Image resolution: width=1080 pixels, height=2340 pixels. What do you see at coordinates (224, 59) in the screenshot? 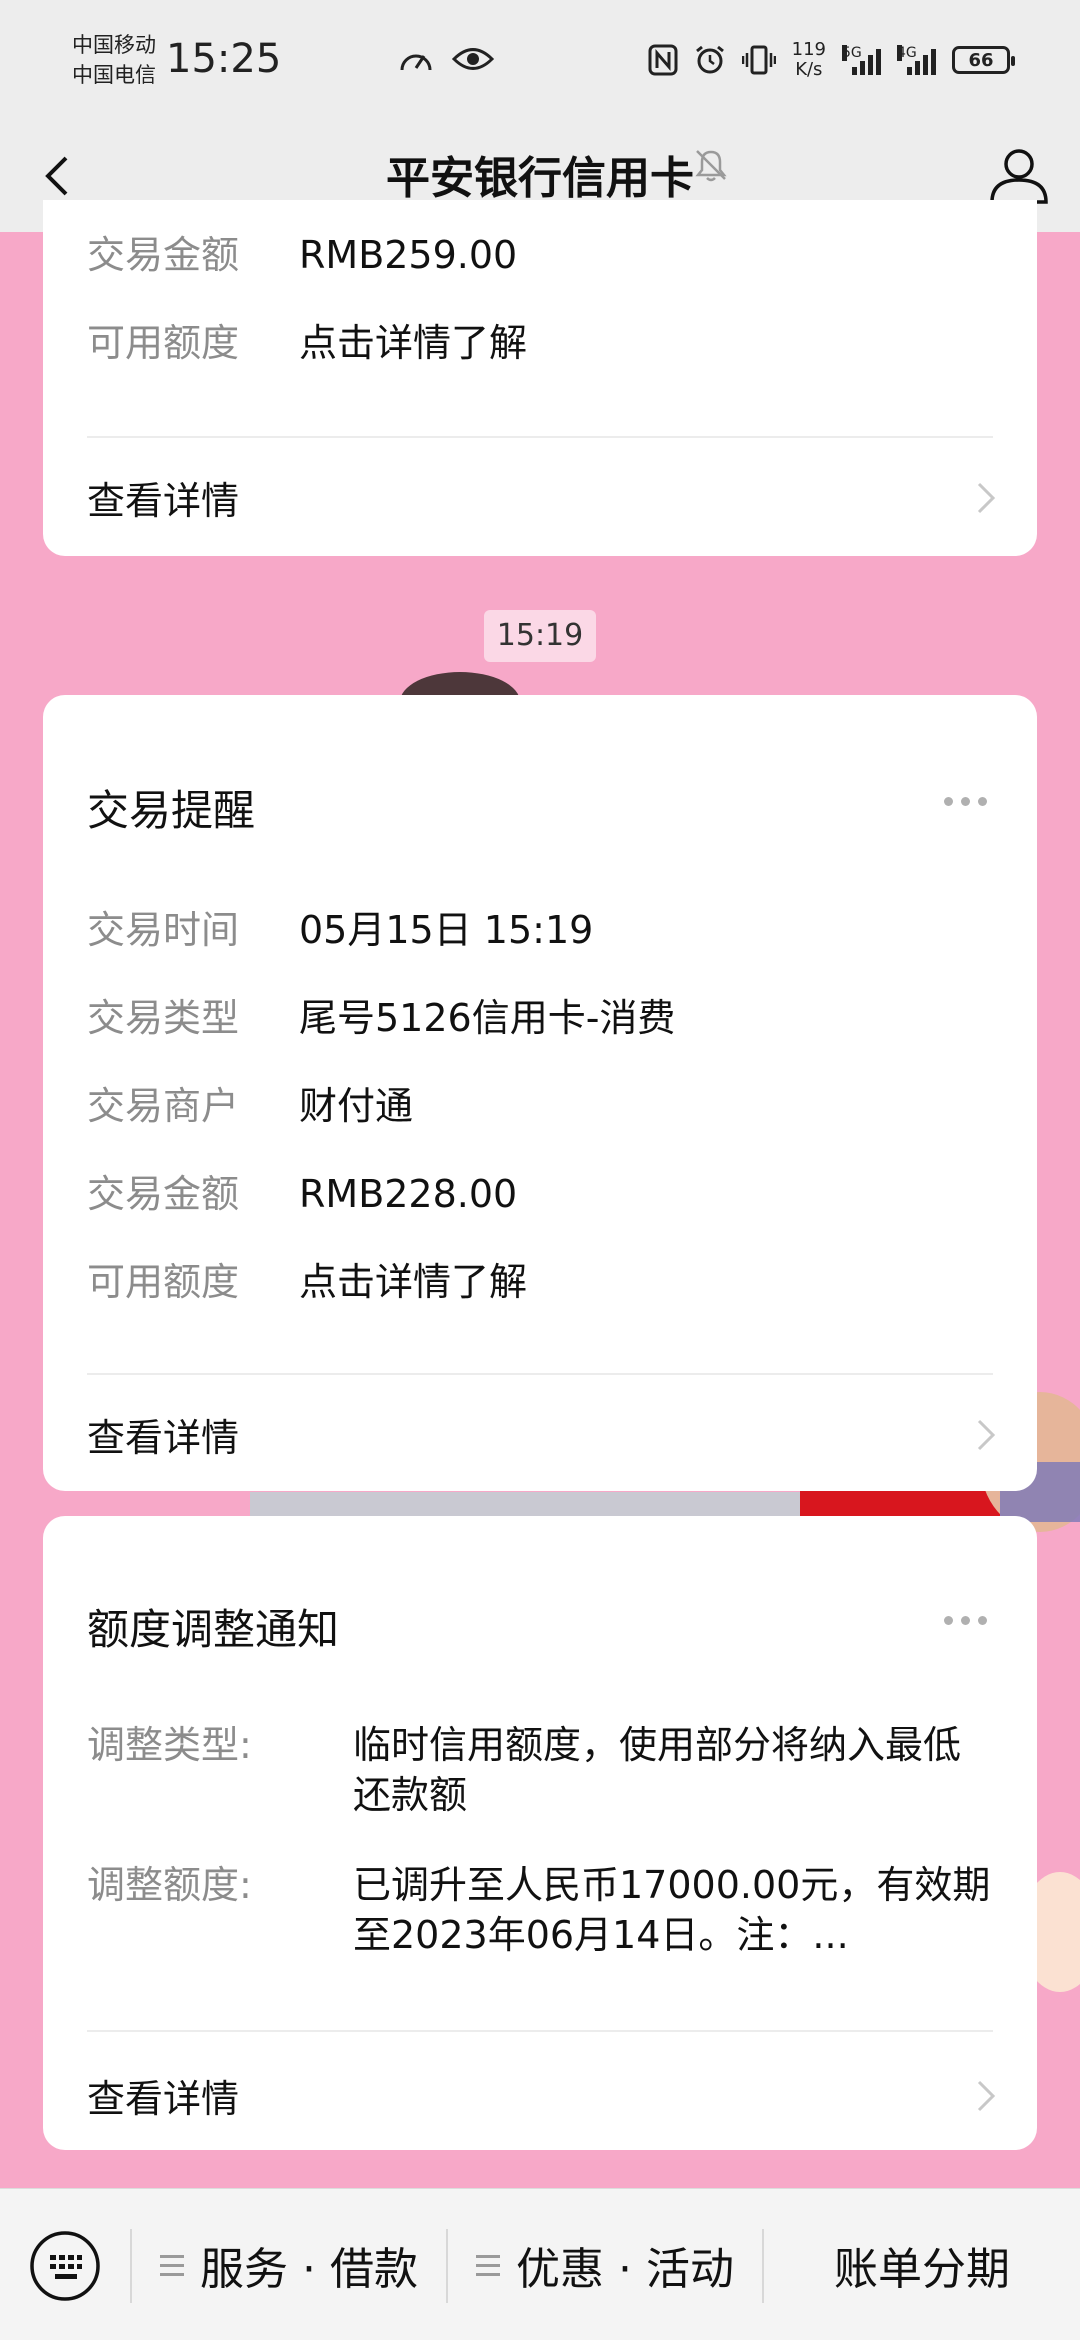
I see `status-clock: 15:25` at bounding box center [224, 59].